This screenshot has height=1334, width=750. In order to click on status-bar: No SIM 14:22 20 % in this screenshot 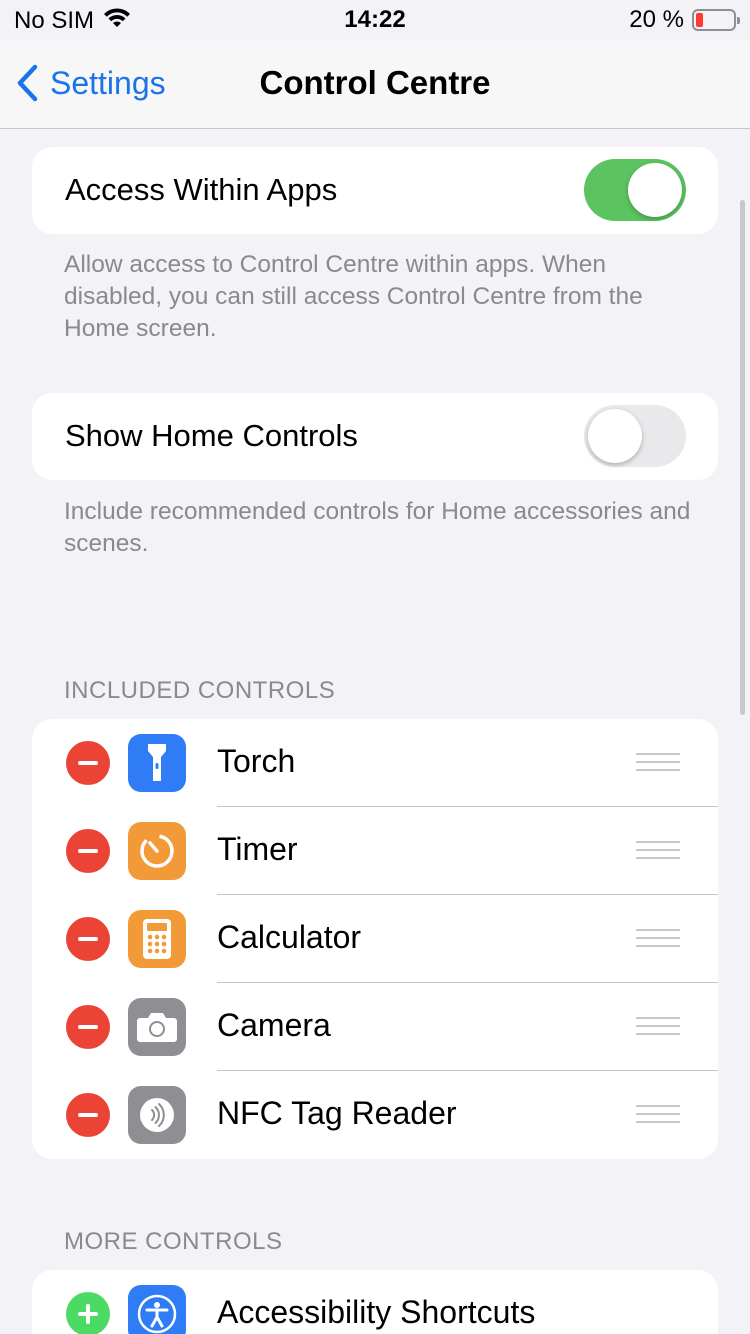, I will do `click(375, 20)`.